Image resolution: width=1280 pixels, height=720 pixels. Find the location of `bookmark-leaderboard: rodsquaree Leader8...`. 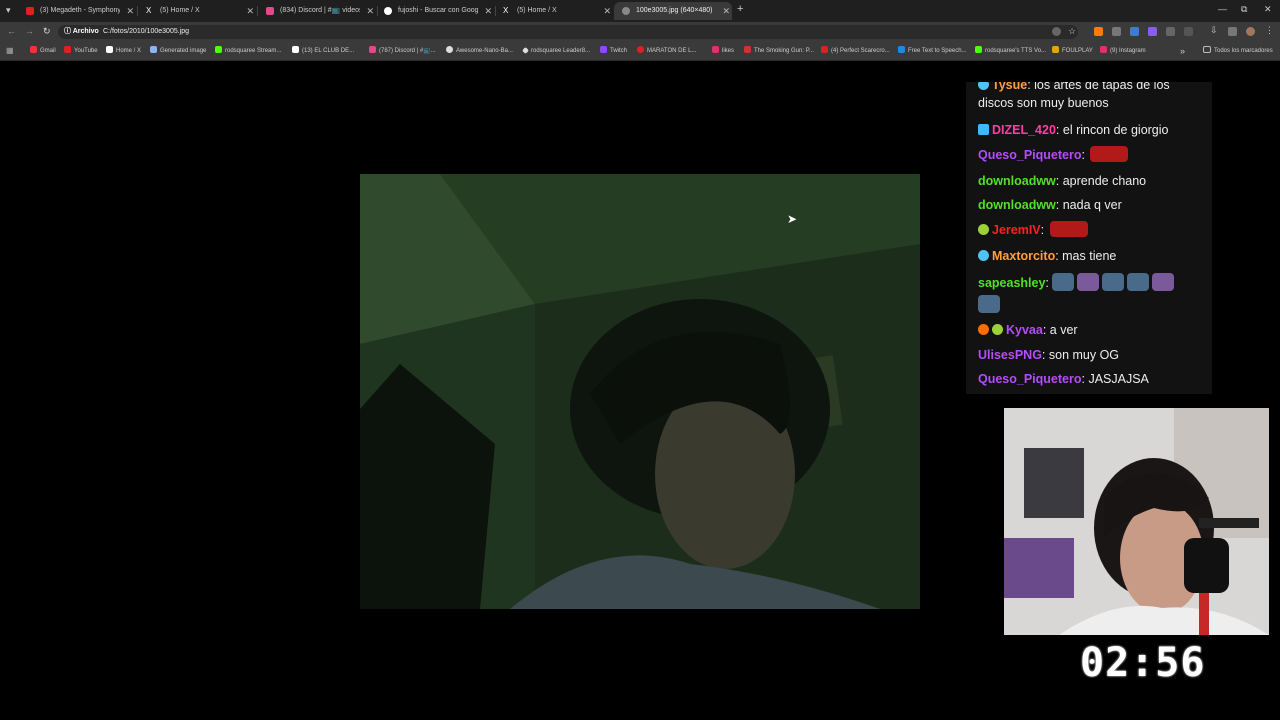

bookmark-leaderboard: rodsquaree Leader8... is located at coordinates (556, 51).